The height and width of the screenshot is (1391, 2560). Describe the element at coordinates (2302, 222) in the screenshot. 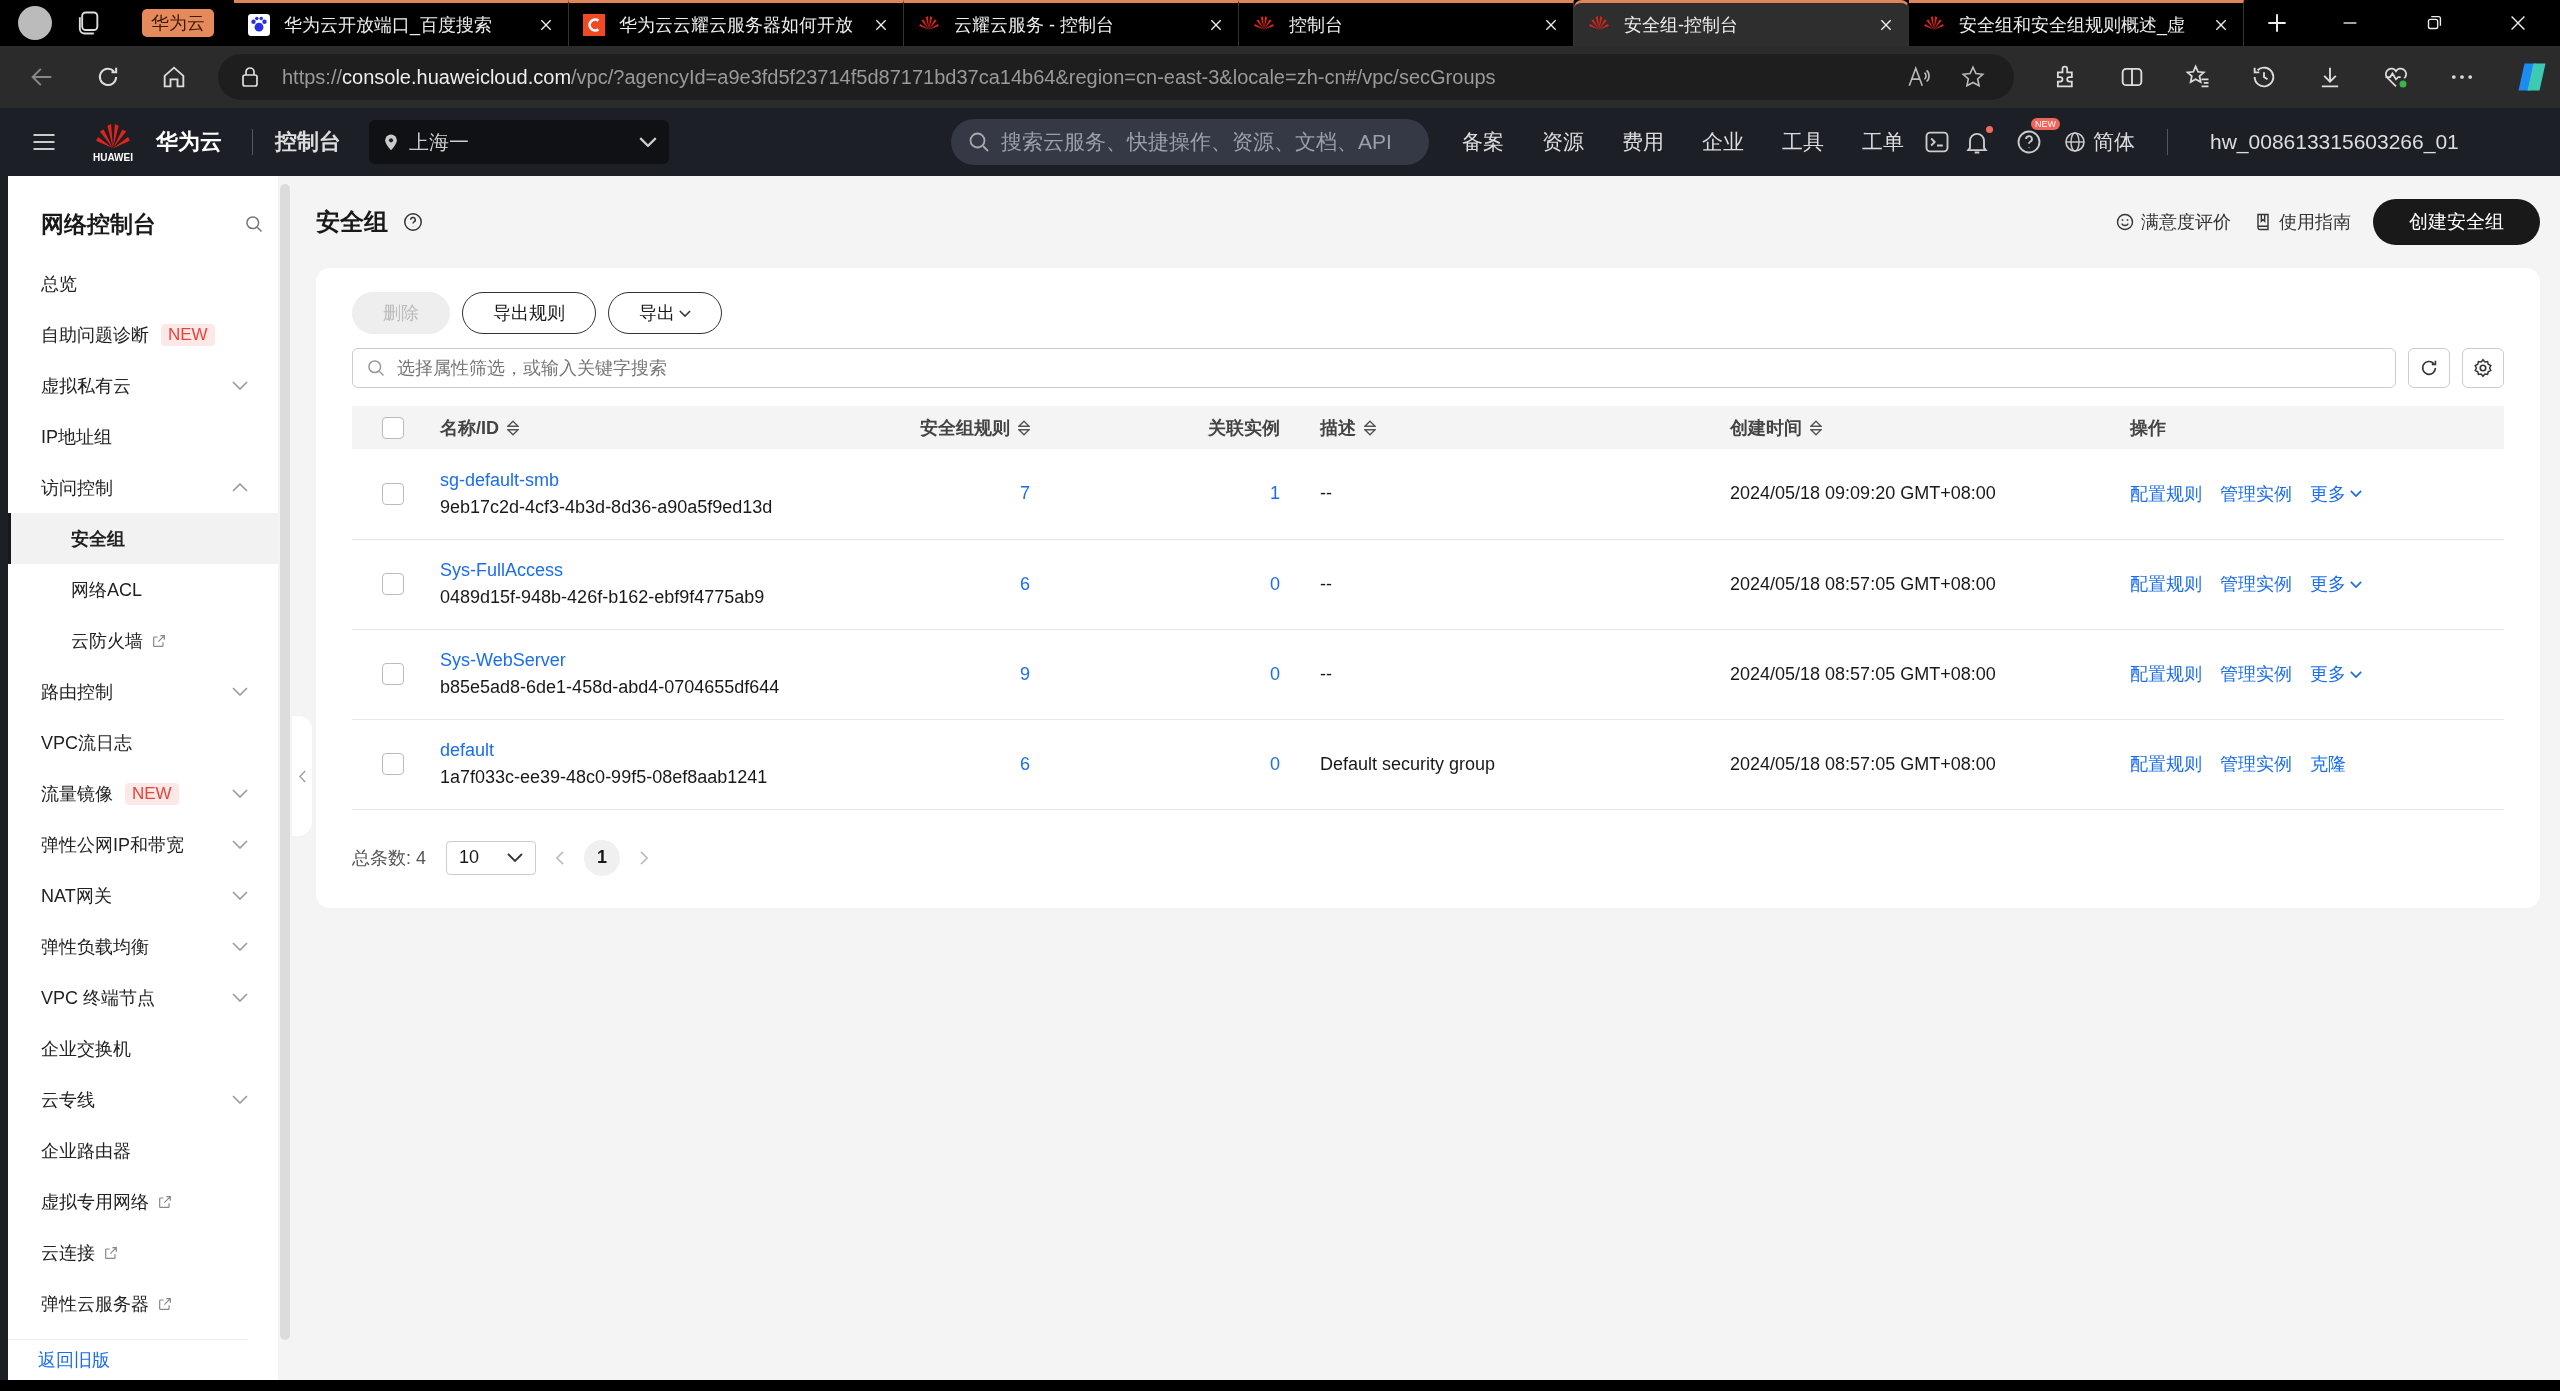

I see `header-link: 使用指南` at that location.